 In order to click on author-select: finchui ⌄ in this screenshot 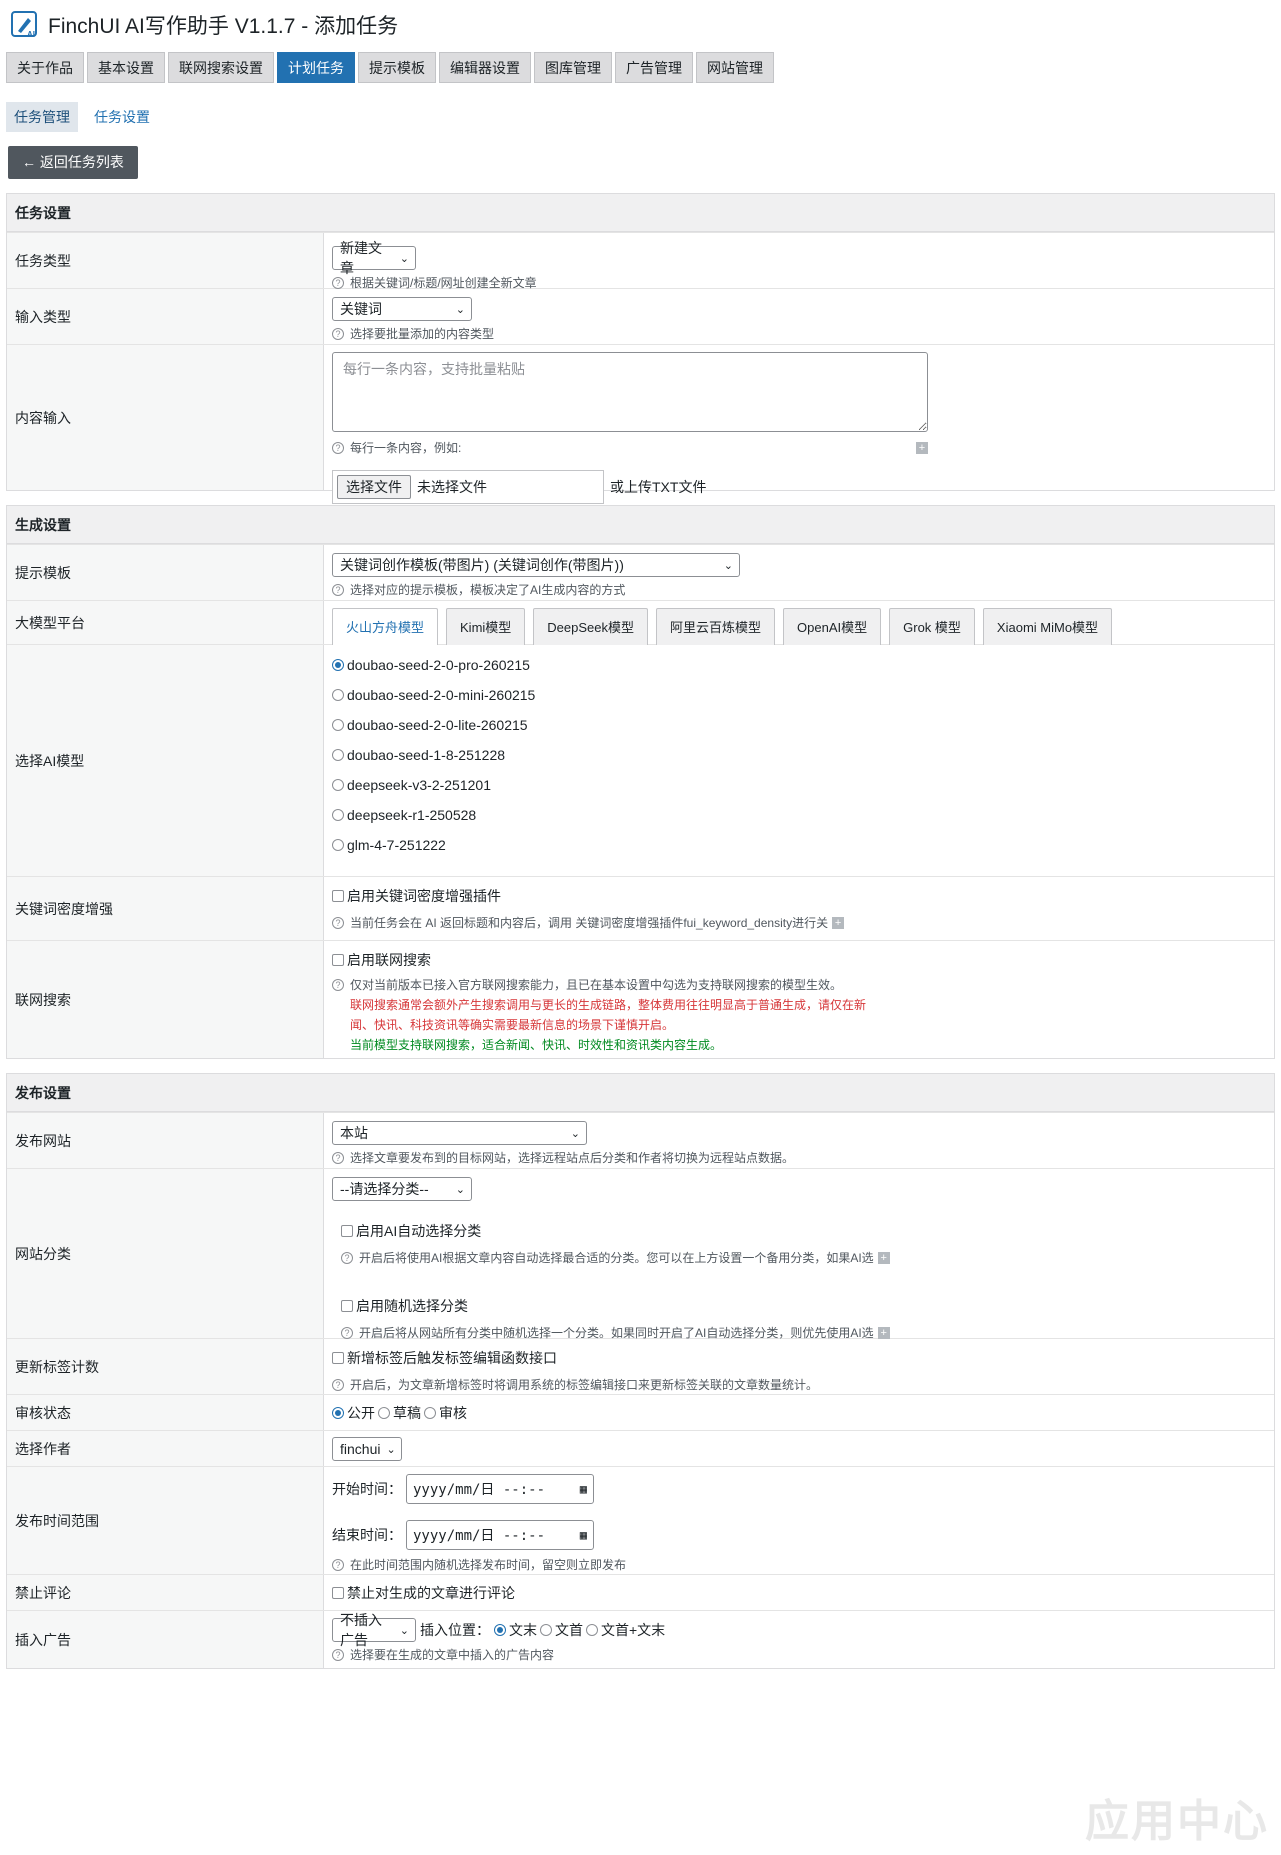, I will do `click(367, 1449)`.